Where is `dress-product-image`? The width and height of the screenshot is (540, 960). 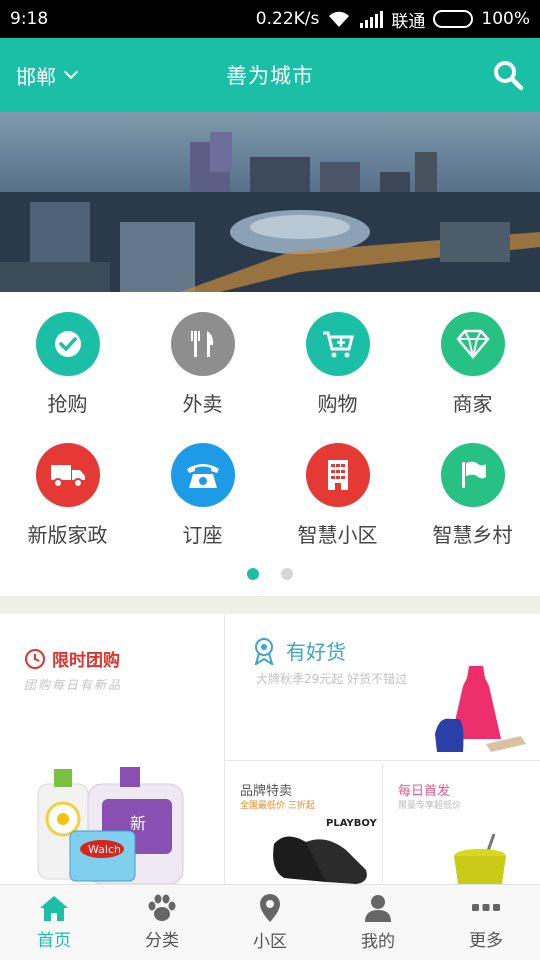
dress-product-image is located at coordinates (480, 709).